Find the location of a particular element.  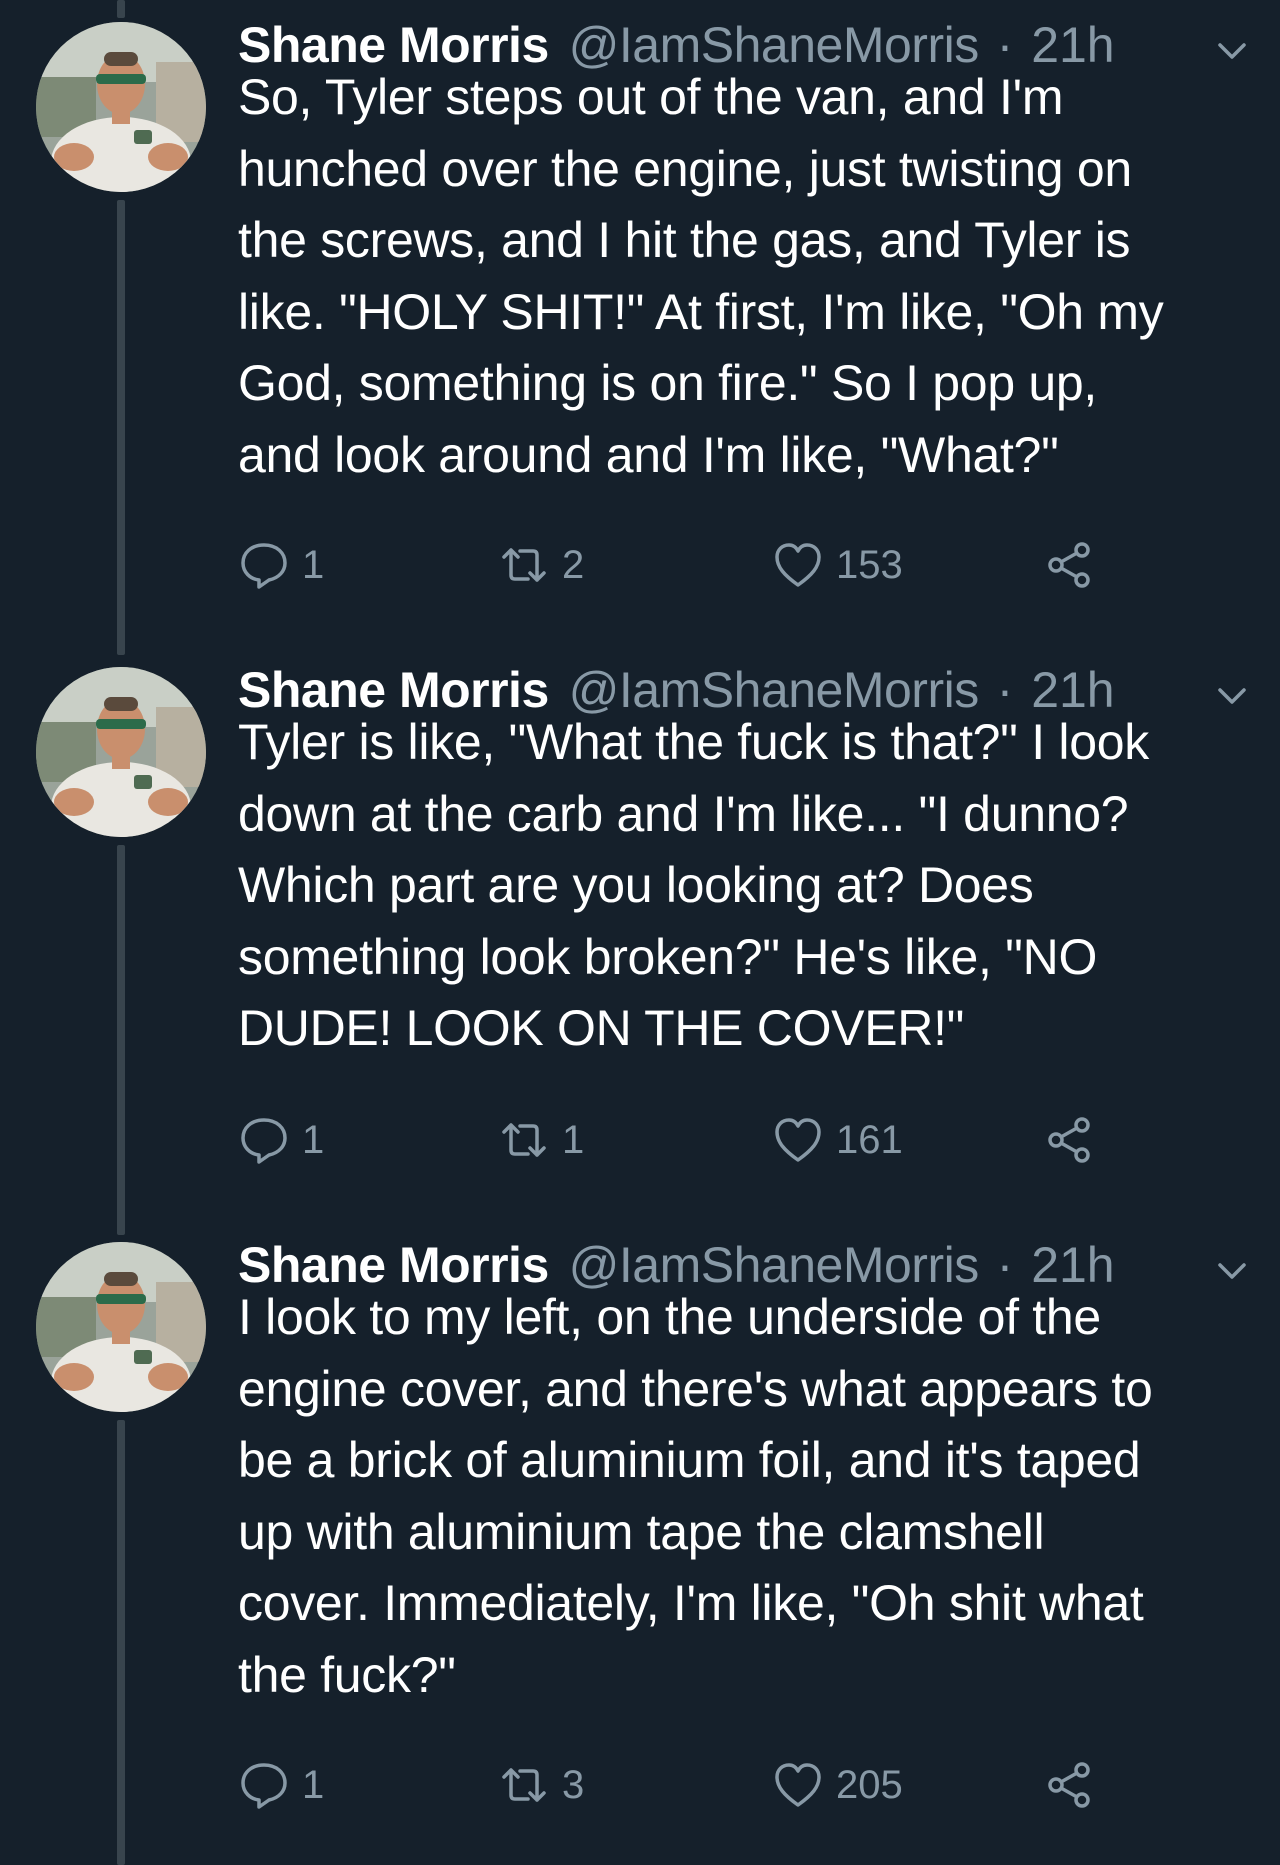

retweet-count: 3 is located at coordinates (573, 1784).